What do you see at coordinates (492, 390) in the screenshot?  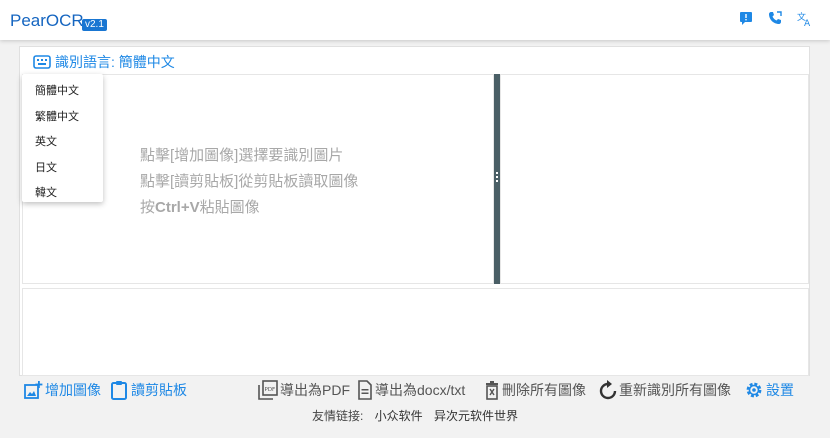 I see `trash-icon` at bounding box center [492, 390].